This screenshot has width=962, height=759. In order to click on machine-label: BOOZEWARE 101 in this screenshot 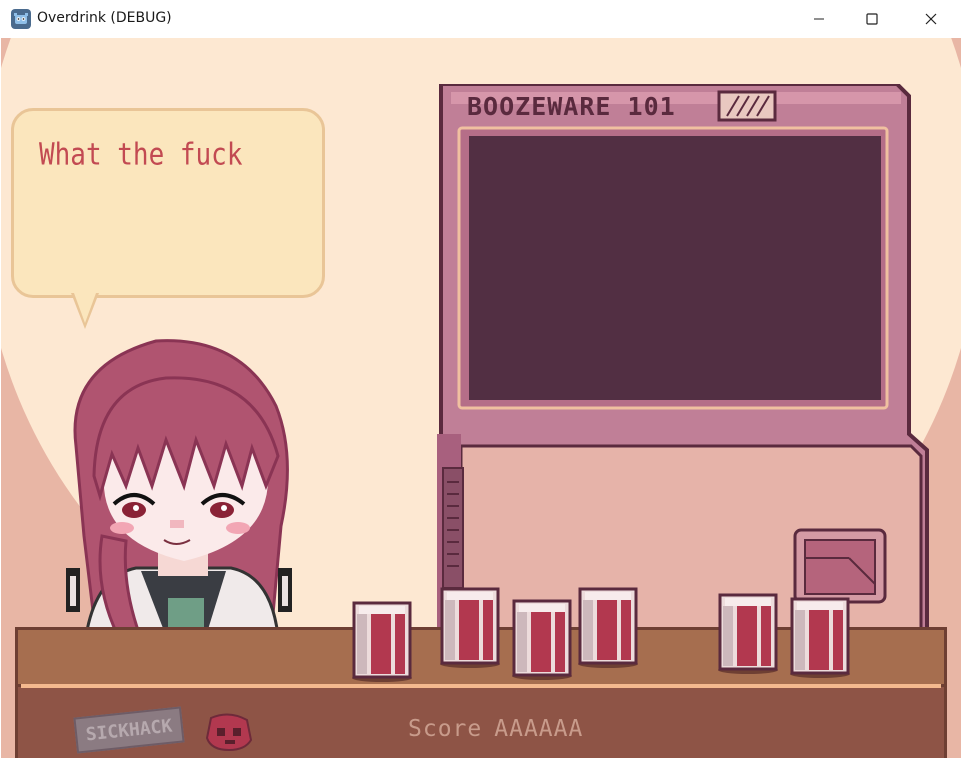, I will do `click(571, 106)`.